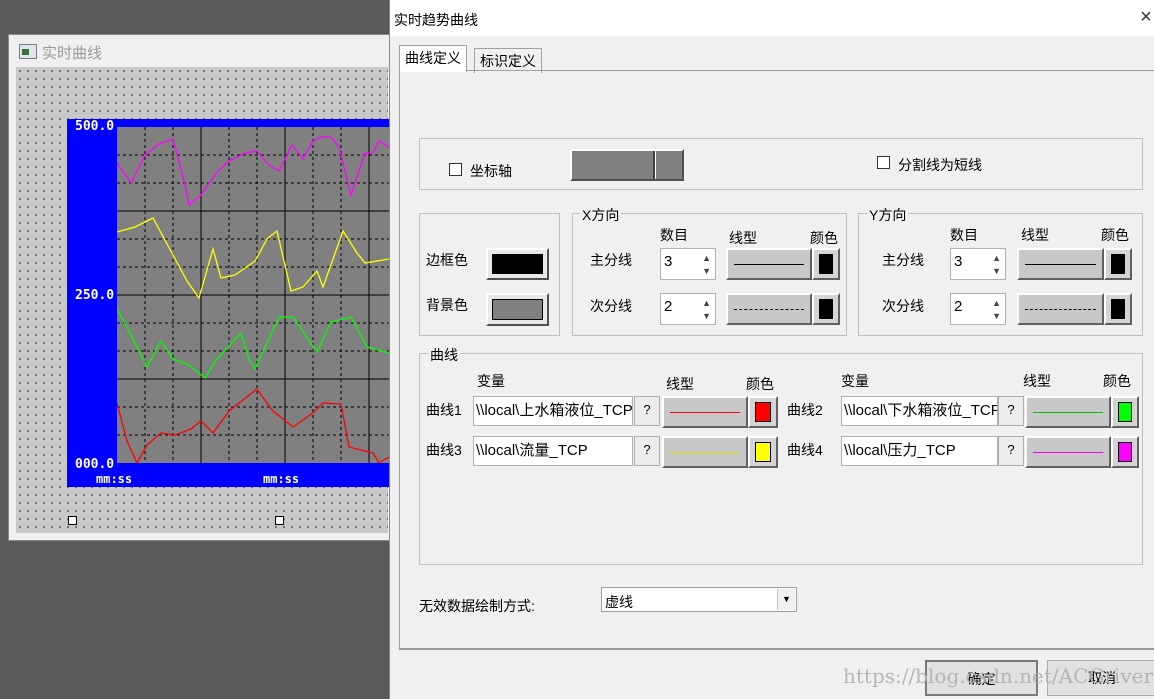 The width and height of the screenshot is (1154, 699). I want to click on y-minor-color-button, so click(1118, 309).